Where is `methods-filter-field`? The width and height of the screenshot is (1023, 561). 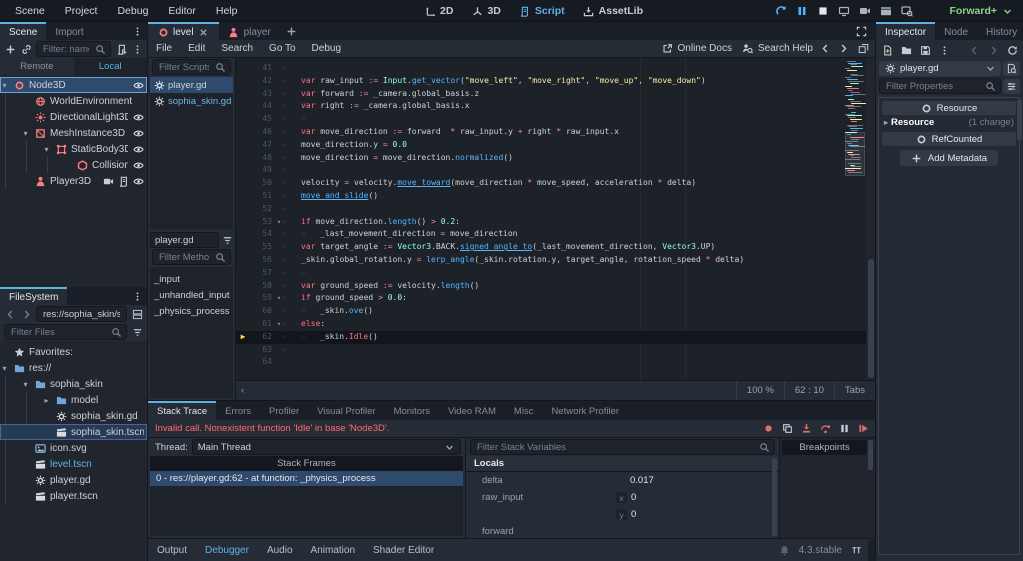
methods-filter-field is located at coordinates (191, 257).